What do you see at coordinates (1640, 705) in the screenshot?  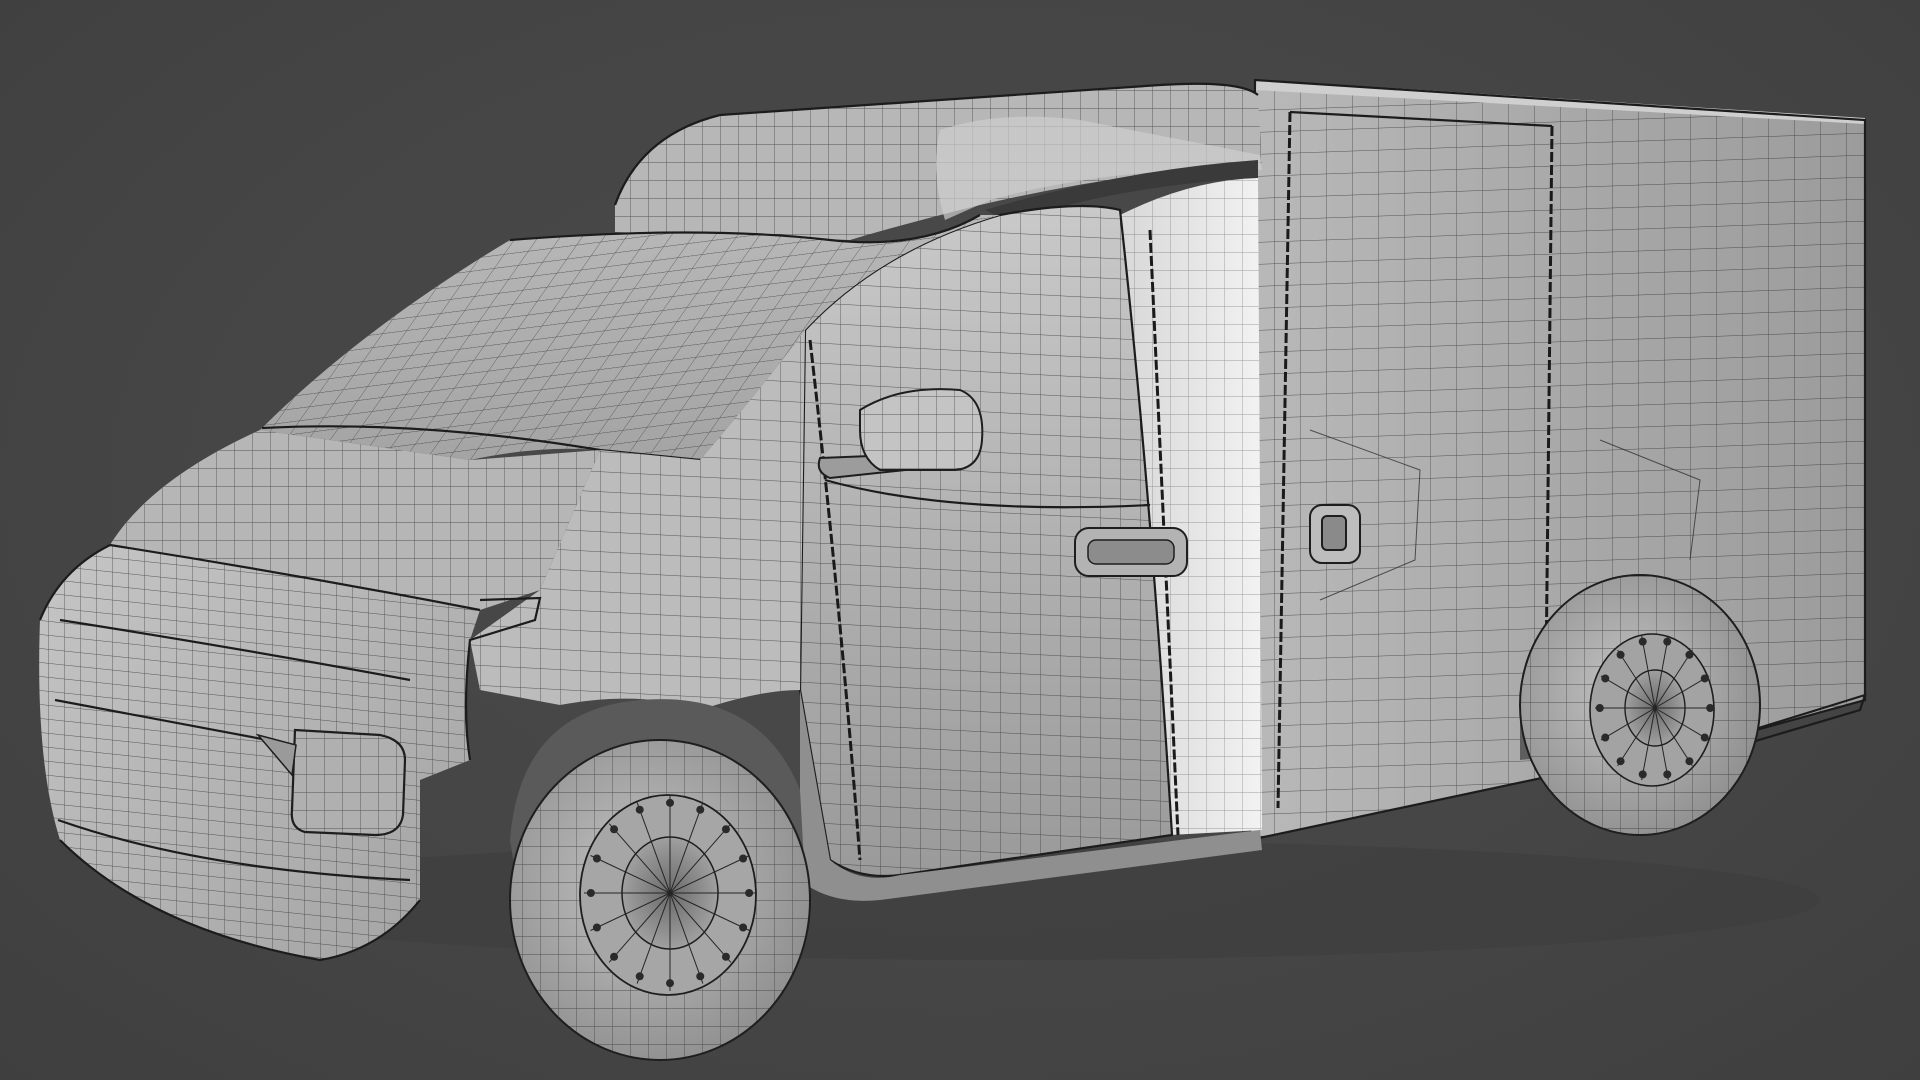 I see `rear-wheel` at bounding box center [1640, 705].